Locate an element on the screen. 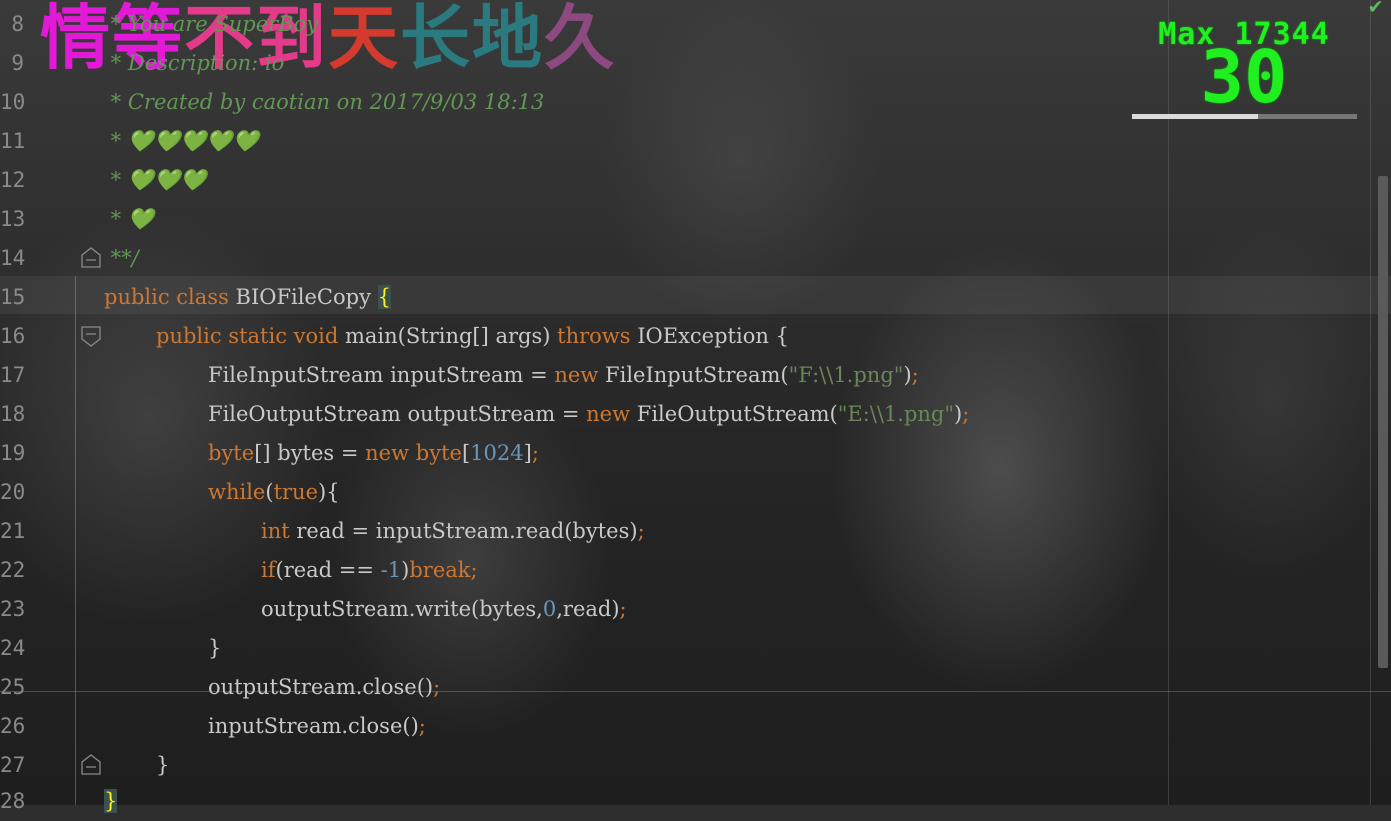 This screenshot has height=821, width=1391. code-line: 26 inputStream.close(); is located at coordinates (695, 726).